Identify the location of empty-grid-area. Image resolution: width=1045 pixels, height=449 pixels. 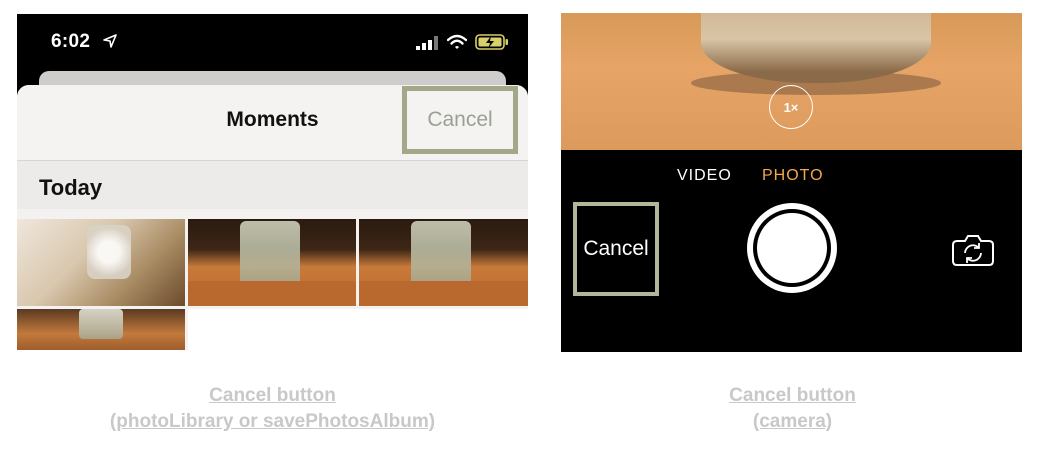
(358, 329).